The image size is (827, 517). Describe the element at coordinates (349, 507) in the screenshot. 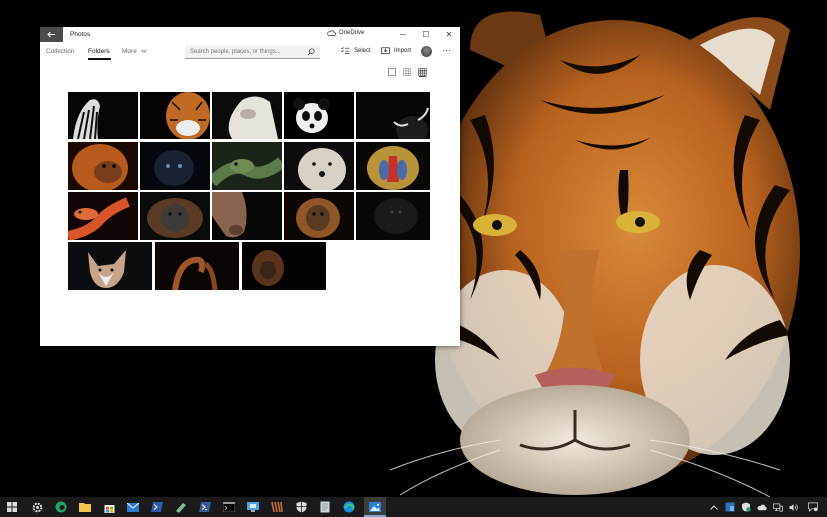

I see `edge-icon` at that location.